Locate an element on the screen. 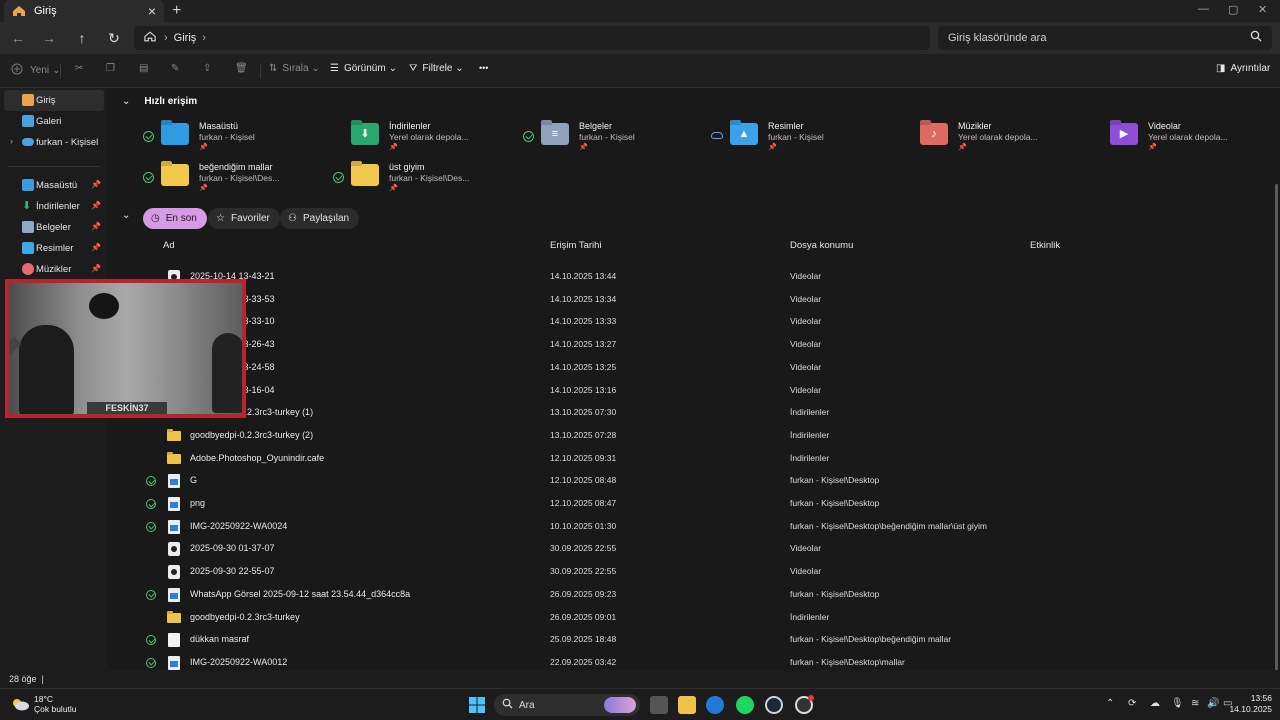 The width and height of the screenshot is (1280, 720). sidebar-item-indirilenler: ⬇ İndirilenler 📌 is located at coordinates (54, 206).